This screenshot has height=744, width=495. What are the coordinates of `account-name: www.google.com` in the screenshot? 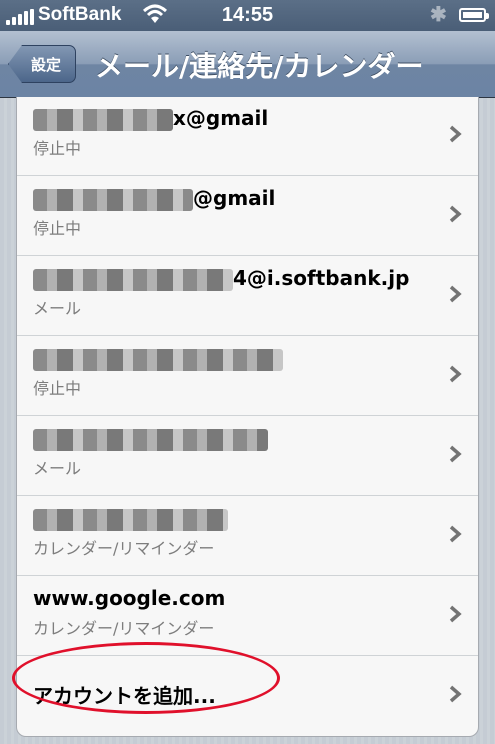 It's located at (129, 598).